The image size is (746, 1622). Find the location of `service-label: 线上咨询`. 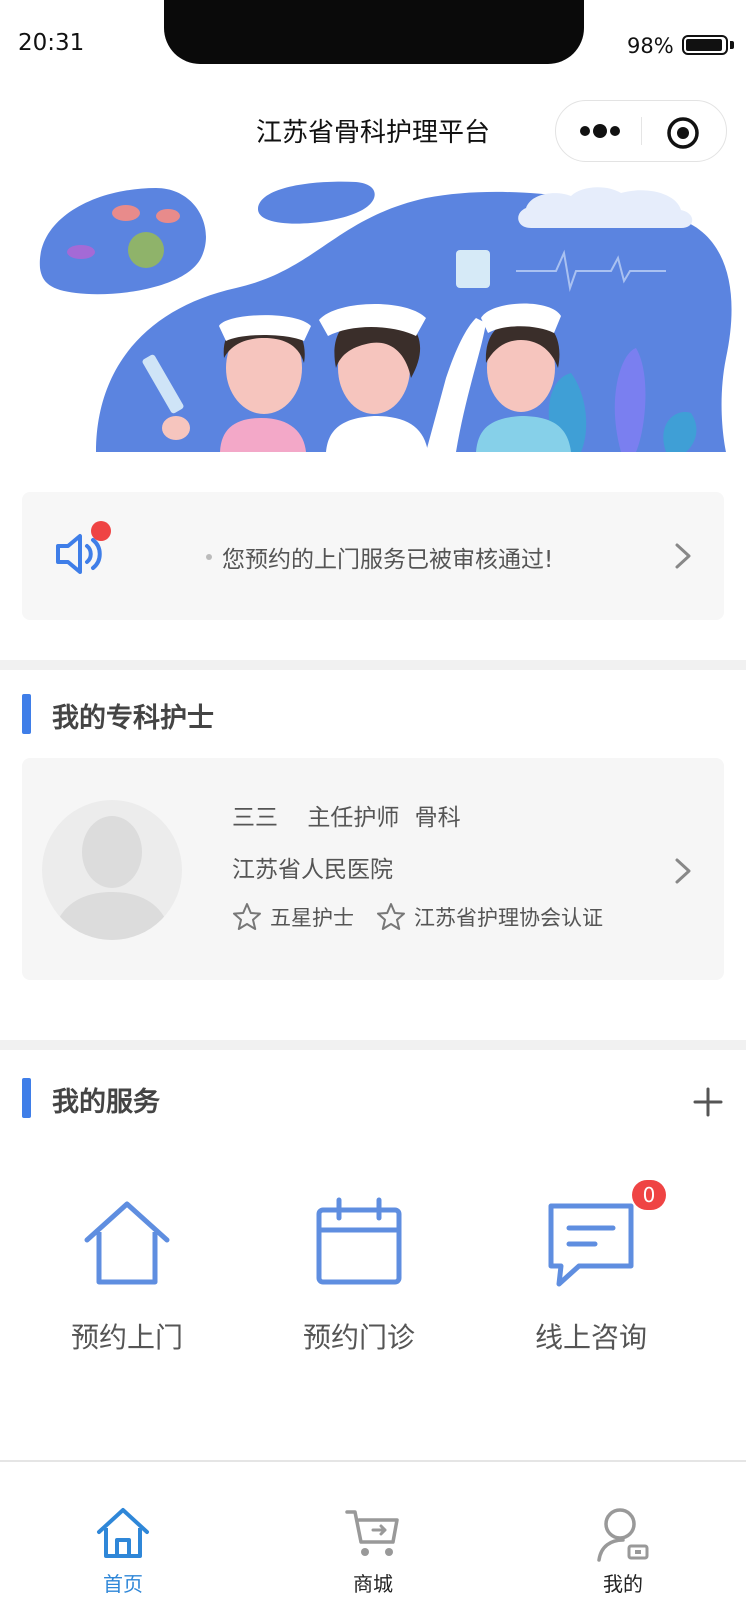

service-label: 线上咨询 is located at coordinates (590, 1337).